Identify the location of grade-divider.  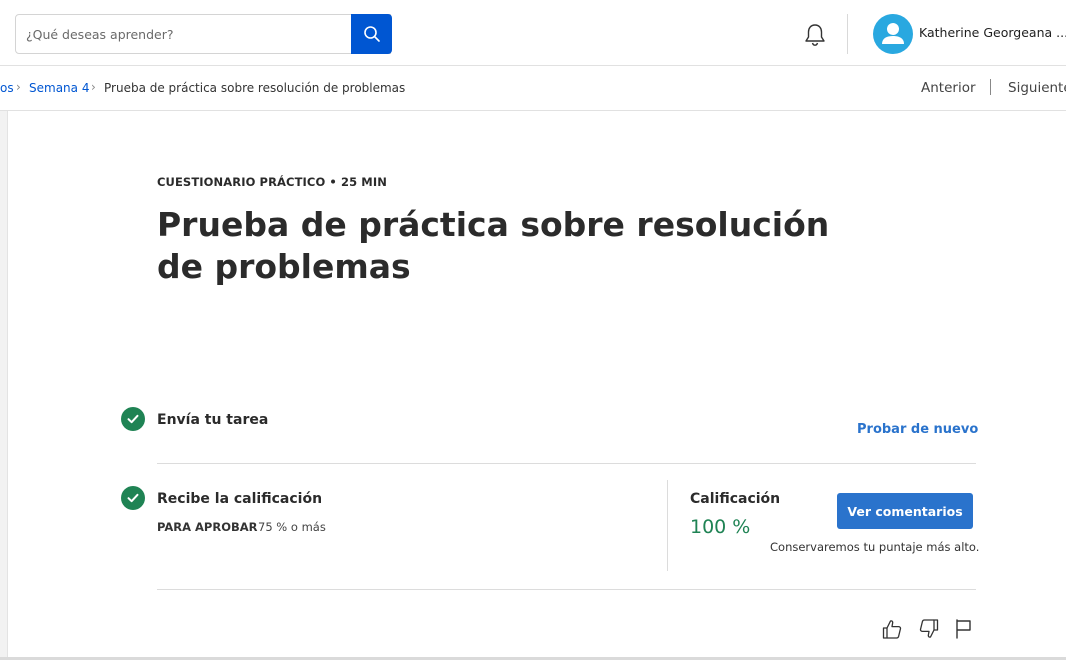
(667, 525).